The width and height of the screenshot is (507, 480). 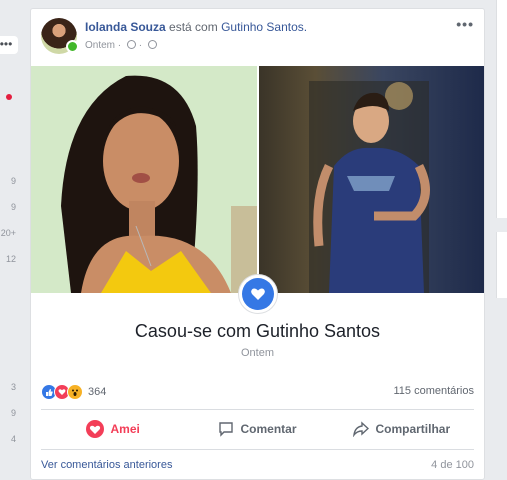 I want to click on love-button-label: Amei, so click(x=125, y=429).